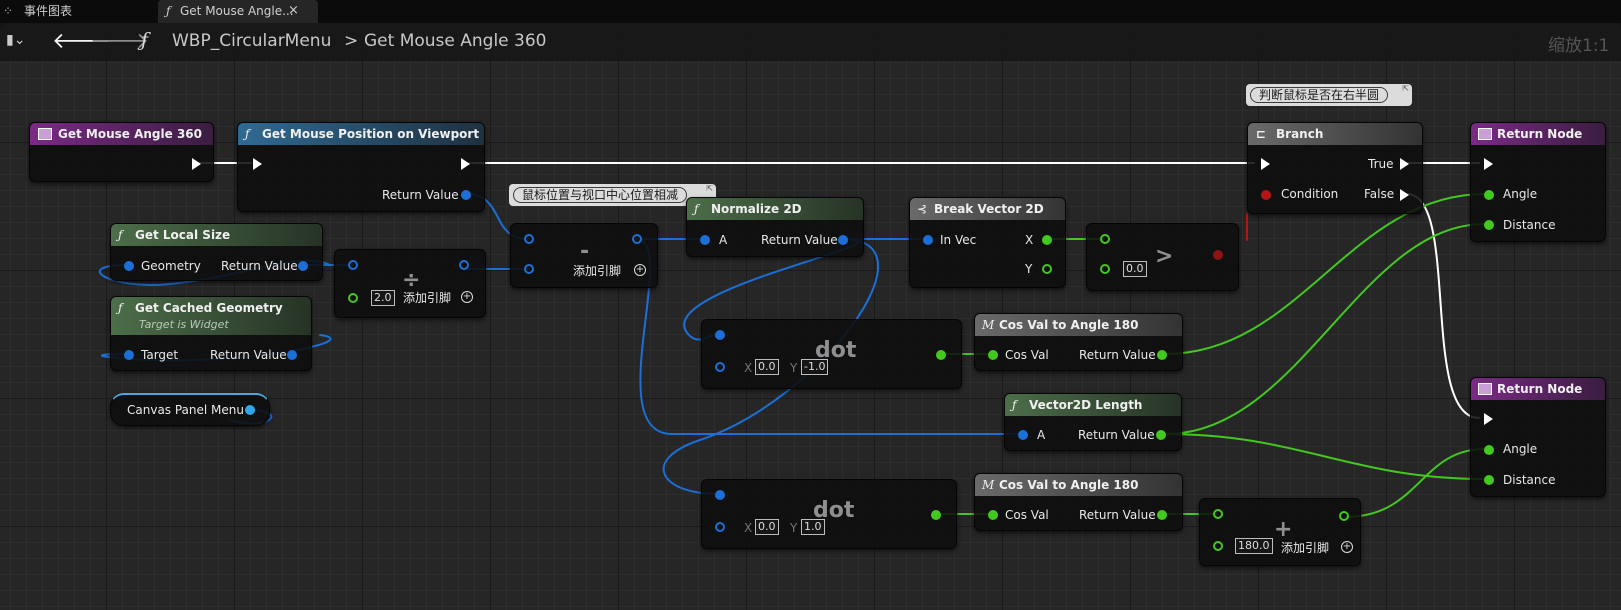 The height and width of the screenshot is (610, 1621). What do you see at coordinates (129, 355) in the screenshot?
I see `target-pin` at bounding box center [129, 355].